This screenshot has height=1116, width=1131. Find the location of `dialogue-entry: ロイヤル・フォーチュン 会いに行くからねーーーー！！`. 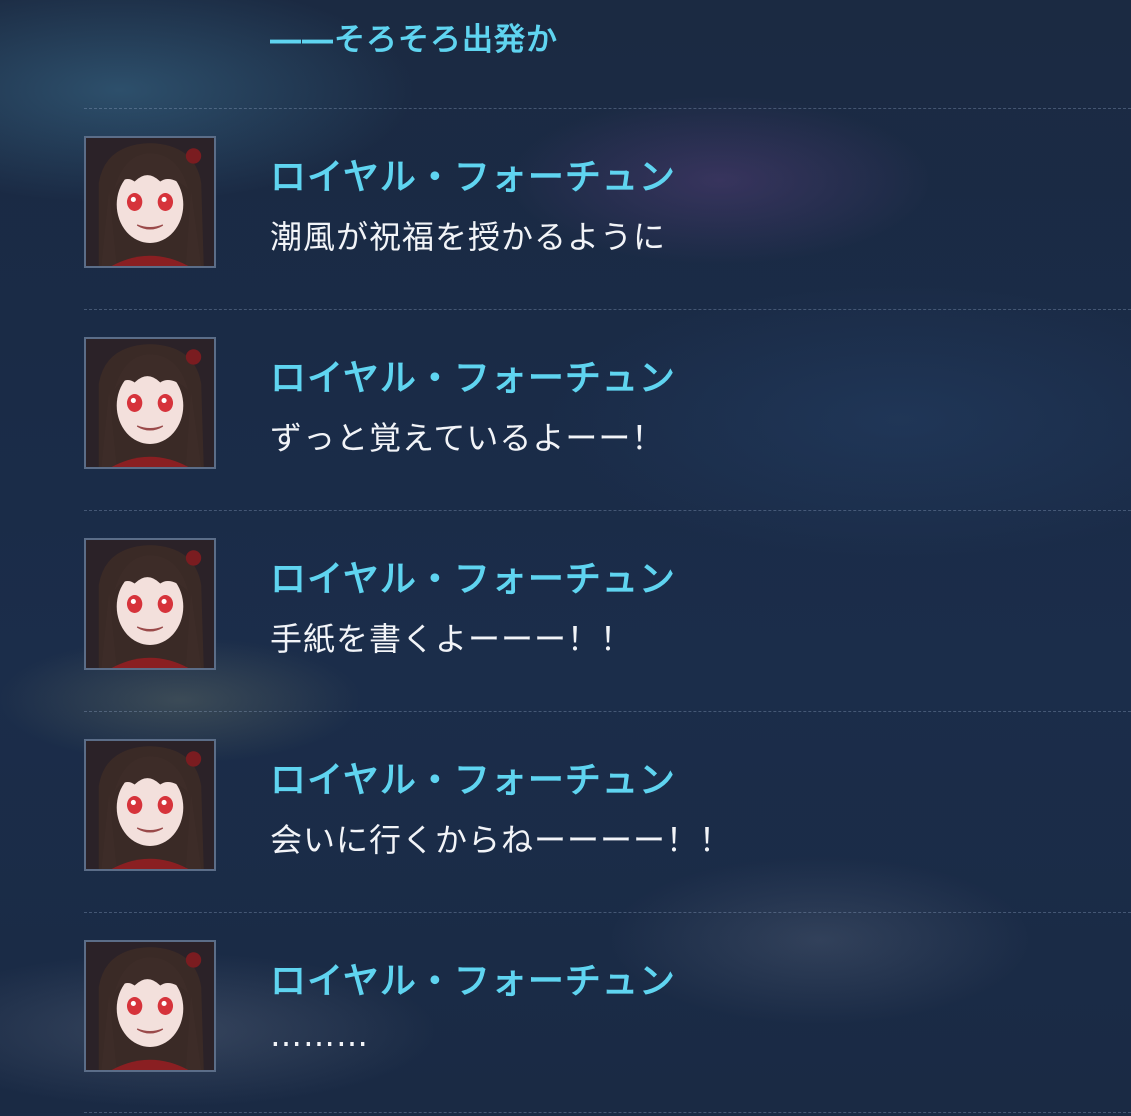

dialogue-entry: ロイヤル・フォーチュン 会いに行くからねーーーー！！ is located at coordinates (607, 805).